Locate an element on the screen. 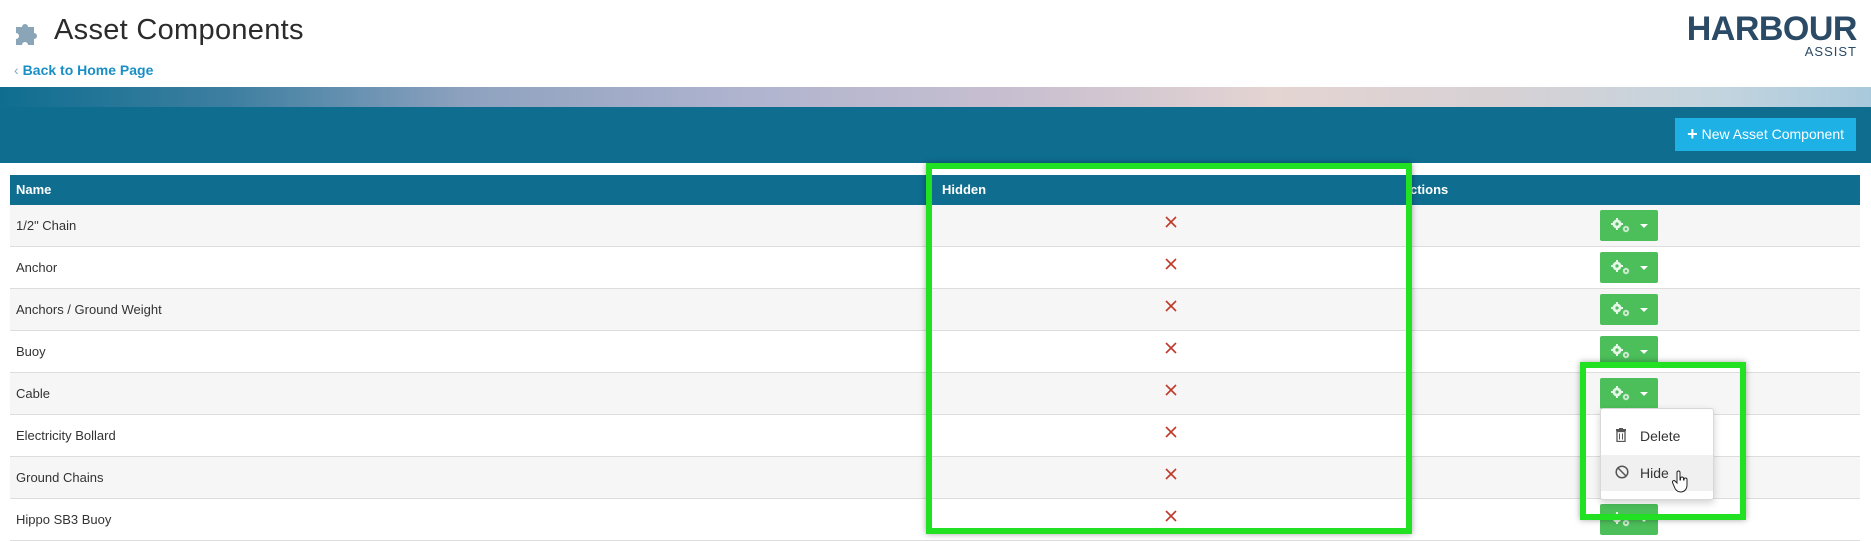 This screenshot has height=541, width=1871. column-header-name: Name is located at coordinates (33, 190).